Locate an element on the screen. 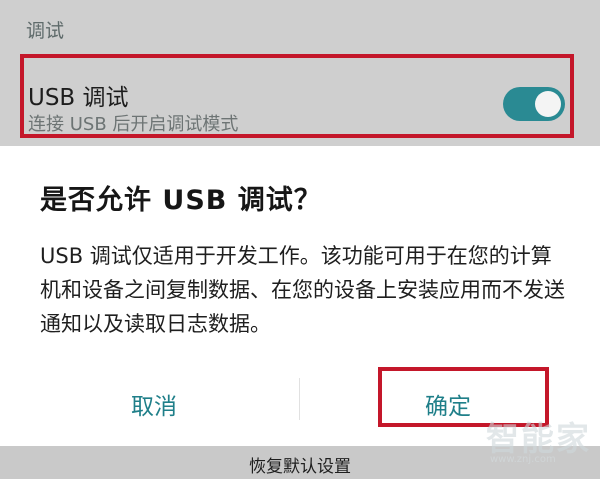 Image resolution: width=600 pixels, height=479 pixels. watermark-logo-text: 智能家 is located at coordinates (538, 438).